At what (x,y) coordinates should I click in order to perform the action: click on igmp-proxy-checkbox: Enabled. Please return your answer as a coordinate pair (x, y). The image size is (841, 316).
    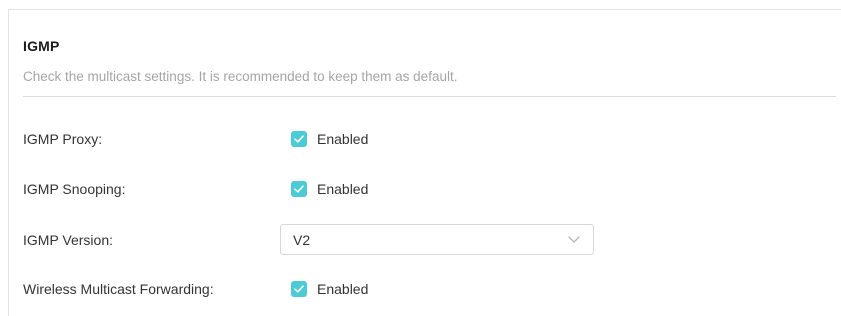
    Looking at the image, I should click on (329, 139).